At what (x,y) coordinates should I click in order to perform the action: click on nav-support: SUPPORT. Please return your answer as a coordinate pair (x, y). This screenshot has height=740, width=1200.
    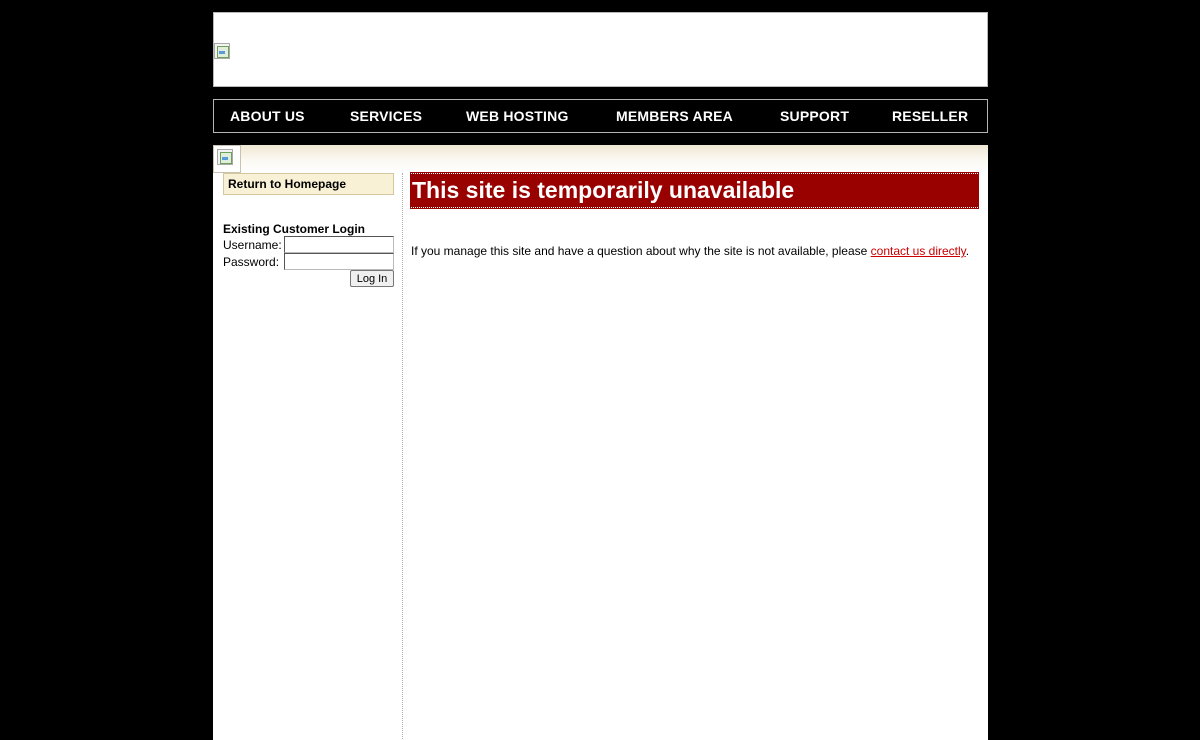
    Looking at the image, I should click on (814, 116).